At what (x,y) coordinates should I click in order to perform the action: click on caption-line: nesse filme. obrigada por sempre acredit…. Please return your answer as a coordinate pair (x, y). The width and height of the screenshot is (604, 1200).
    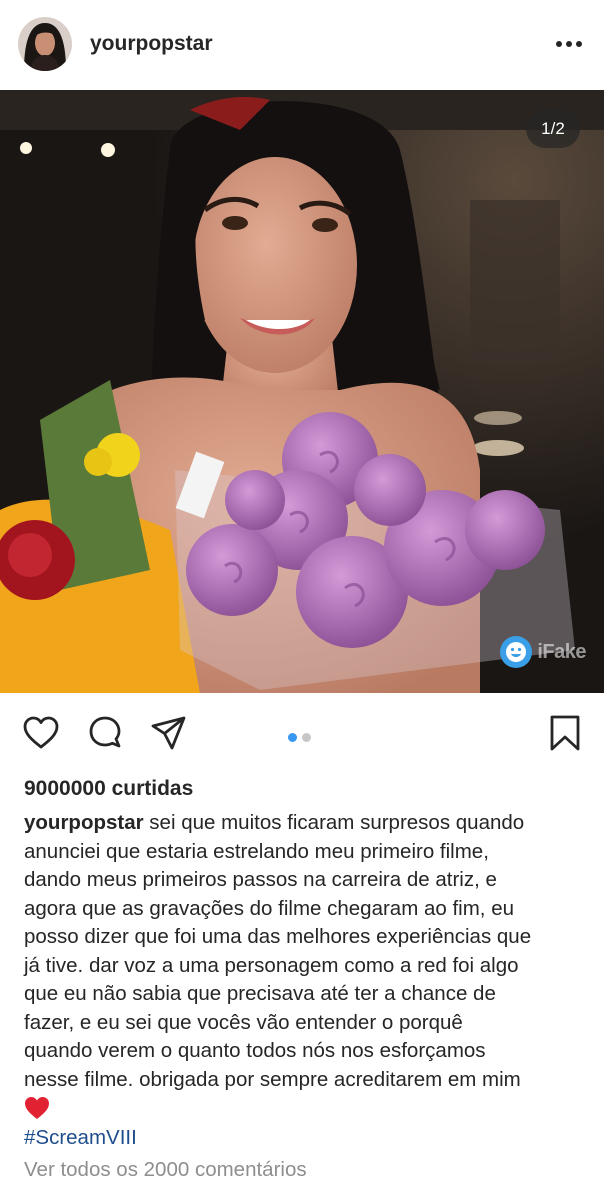
    Looking at the image, I should click on (272, 1079).